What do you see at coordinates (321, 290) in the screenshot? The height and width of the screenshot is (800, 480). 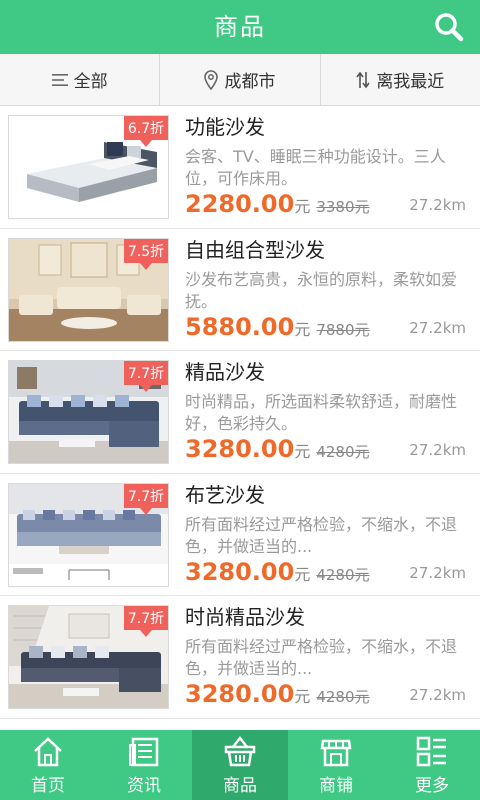 I see `product-desc: 沙发布艺高贵，永恒的原料，柔软如爱抚。` at bounding box center [321, 290].